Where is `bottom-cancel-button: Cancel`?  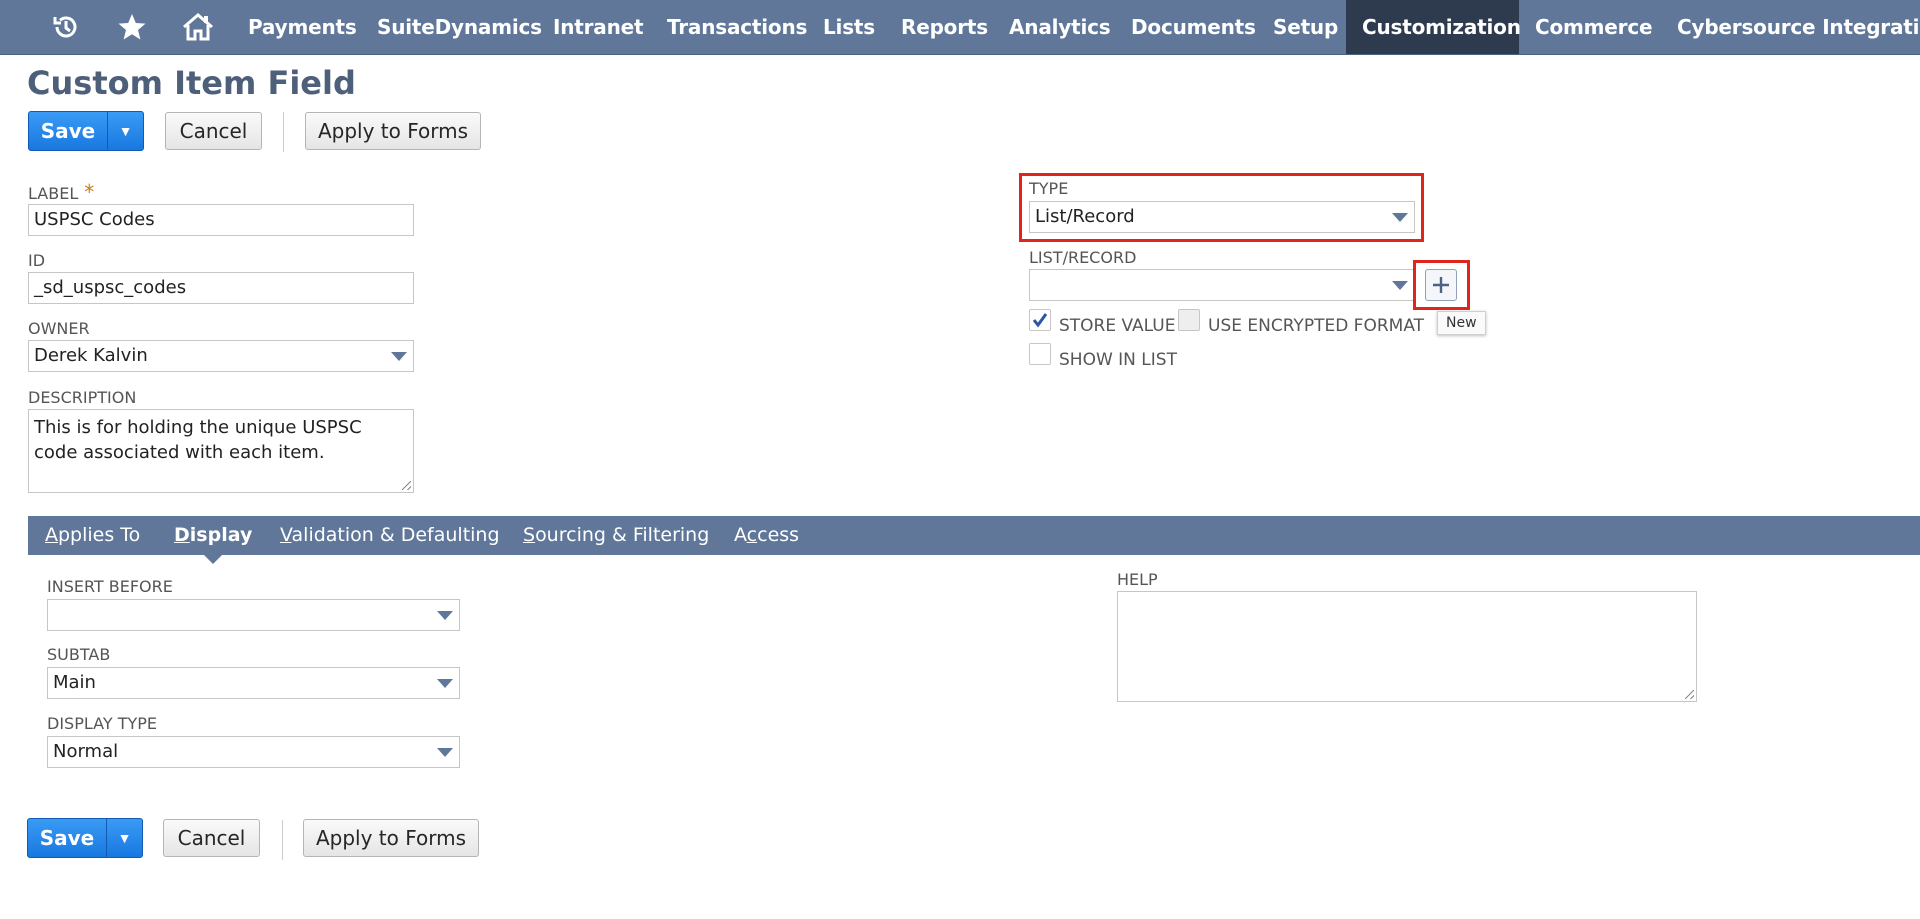
bottom-cancel-button: Cancel is located at coordinates (211, 838).